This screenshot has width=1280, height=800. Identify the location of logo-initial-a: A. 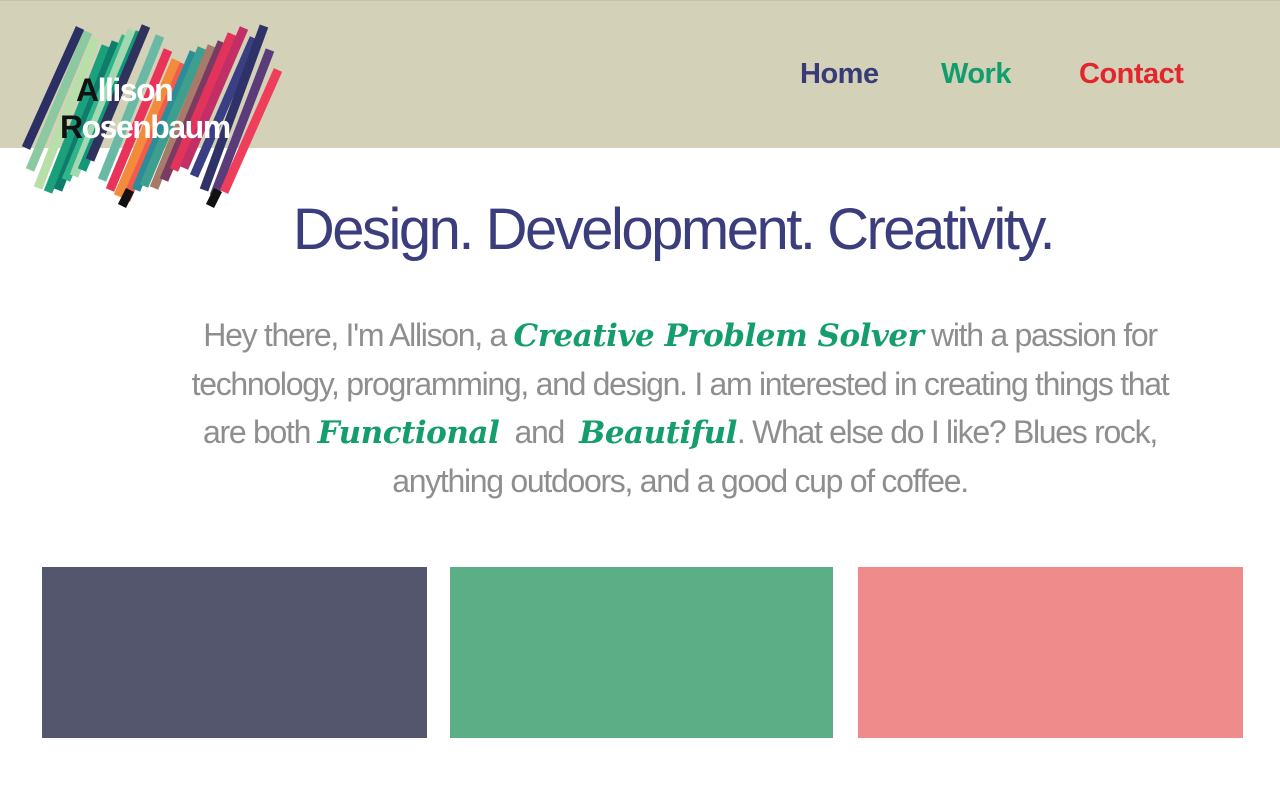
(87, 90).